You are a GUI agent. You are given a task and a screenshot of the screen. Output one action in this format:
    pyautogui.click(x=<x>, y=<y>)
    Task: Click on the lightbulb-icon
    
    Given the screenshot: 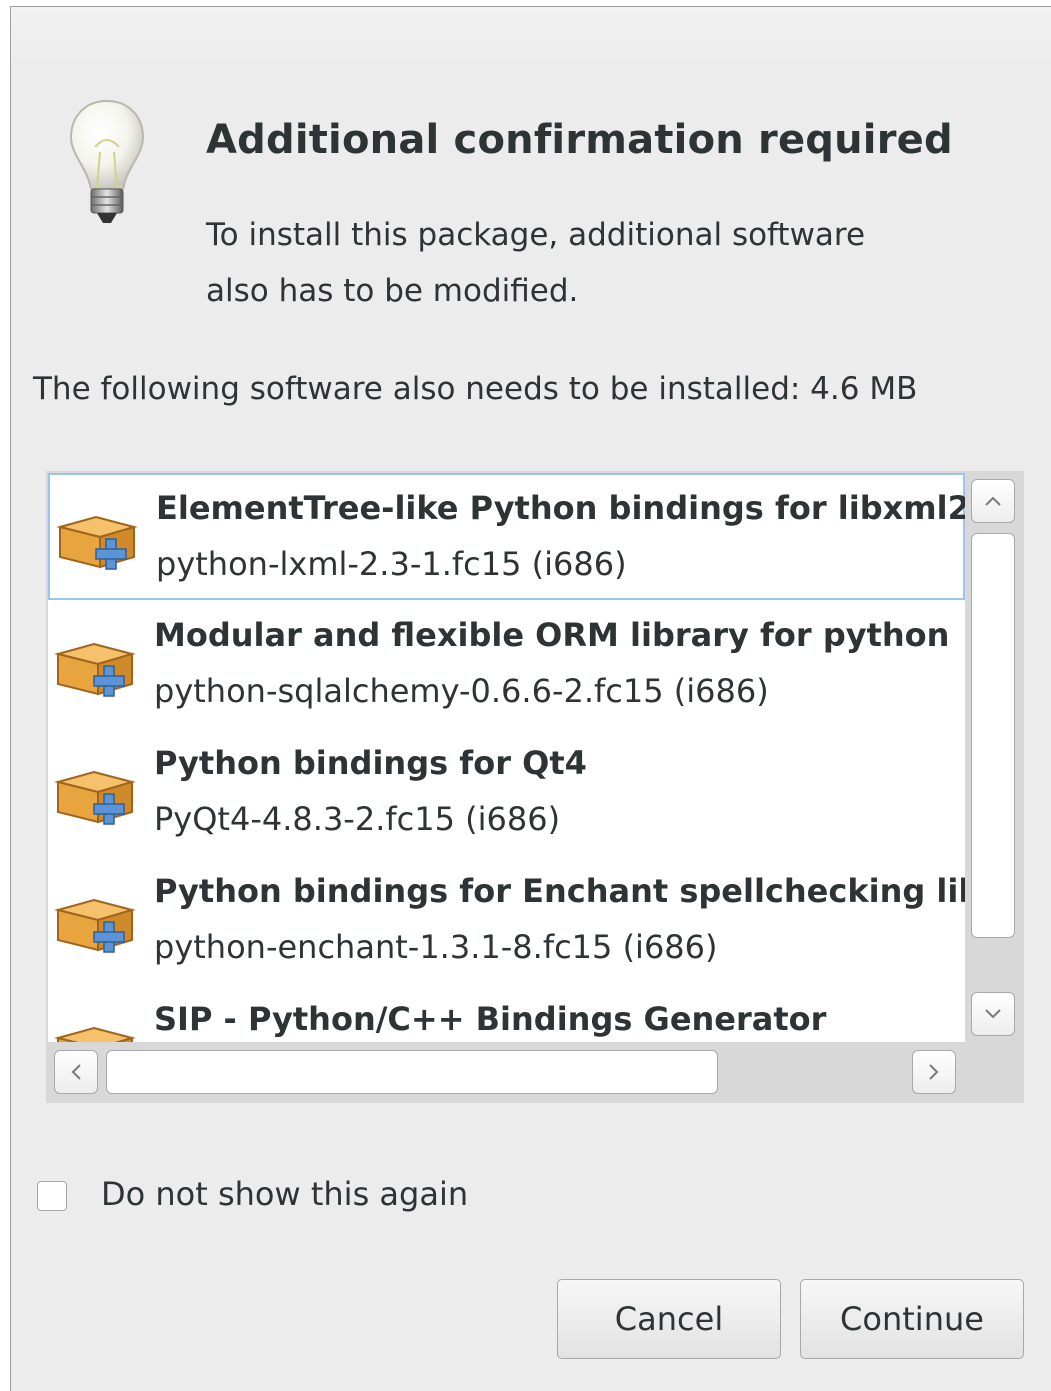 What is the action you would take?
    pyautogui.click(x=107, y=161)
    